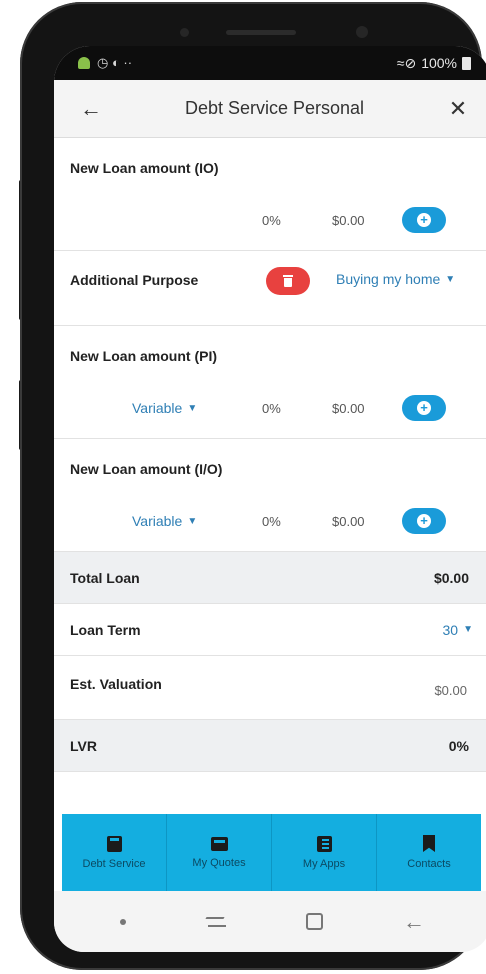  Describe the element at coordinates (453, 690) in the screenshot. I see `valuation-input: $0.00` at that location.